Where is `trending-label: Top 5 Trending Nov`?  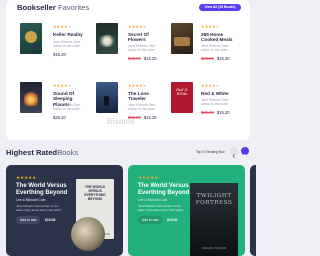
trending-label: Top 5 Trending Nov is located at coordinates (210, 152).